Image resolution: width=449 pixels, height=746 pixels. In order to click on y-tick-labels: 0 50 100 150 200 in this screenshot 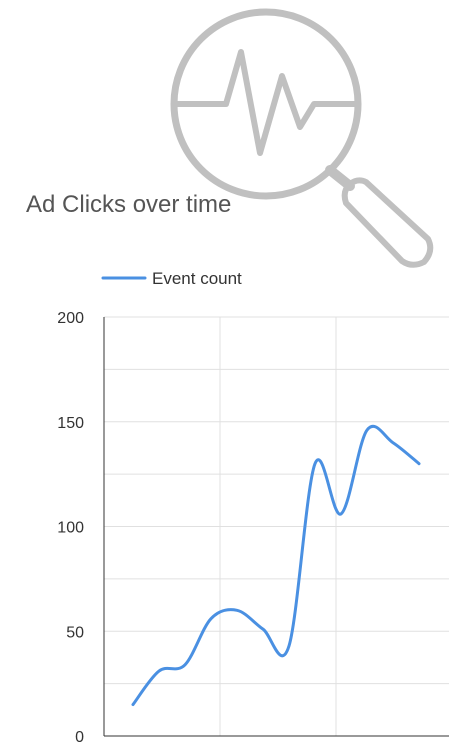, I will do `click(70, 528)`.